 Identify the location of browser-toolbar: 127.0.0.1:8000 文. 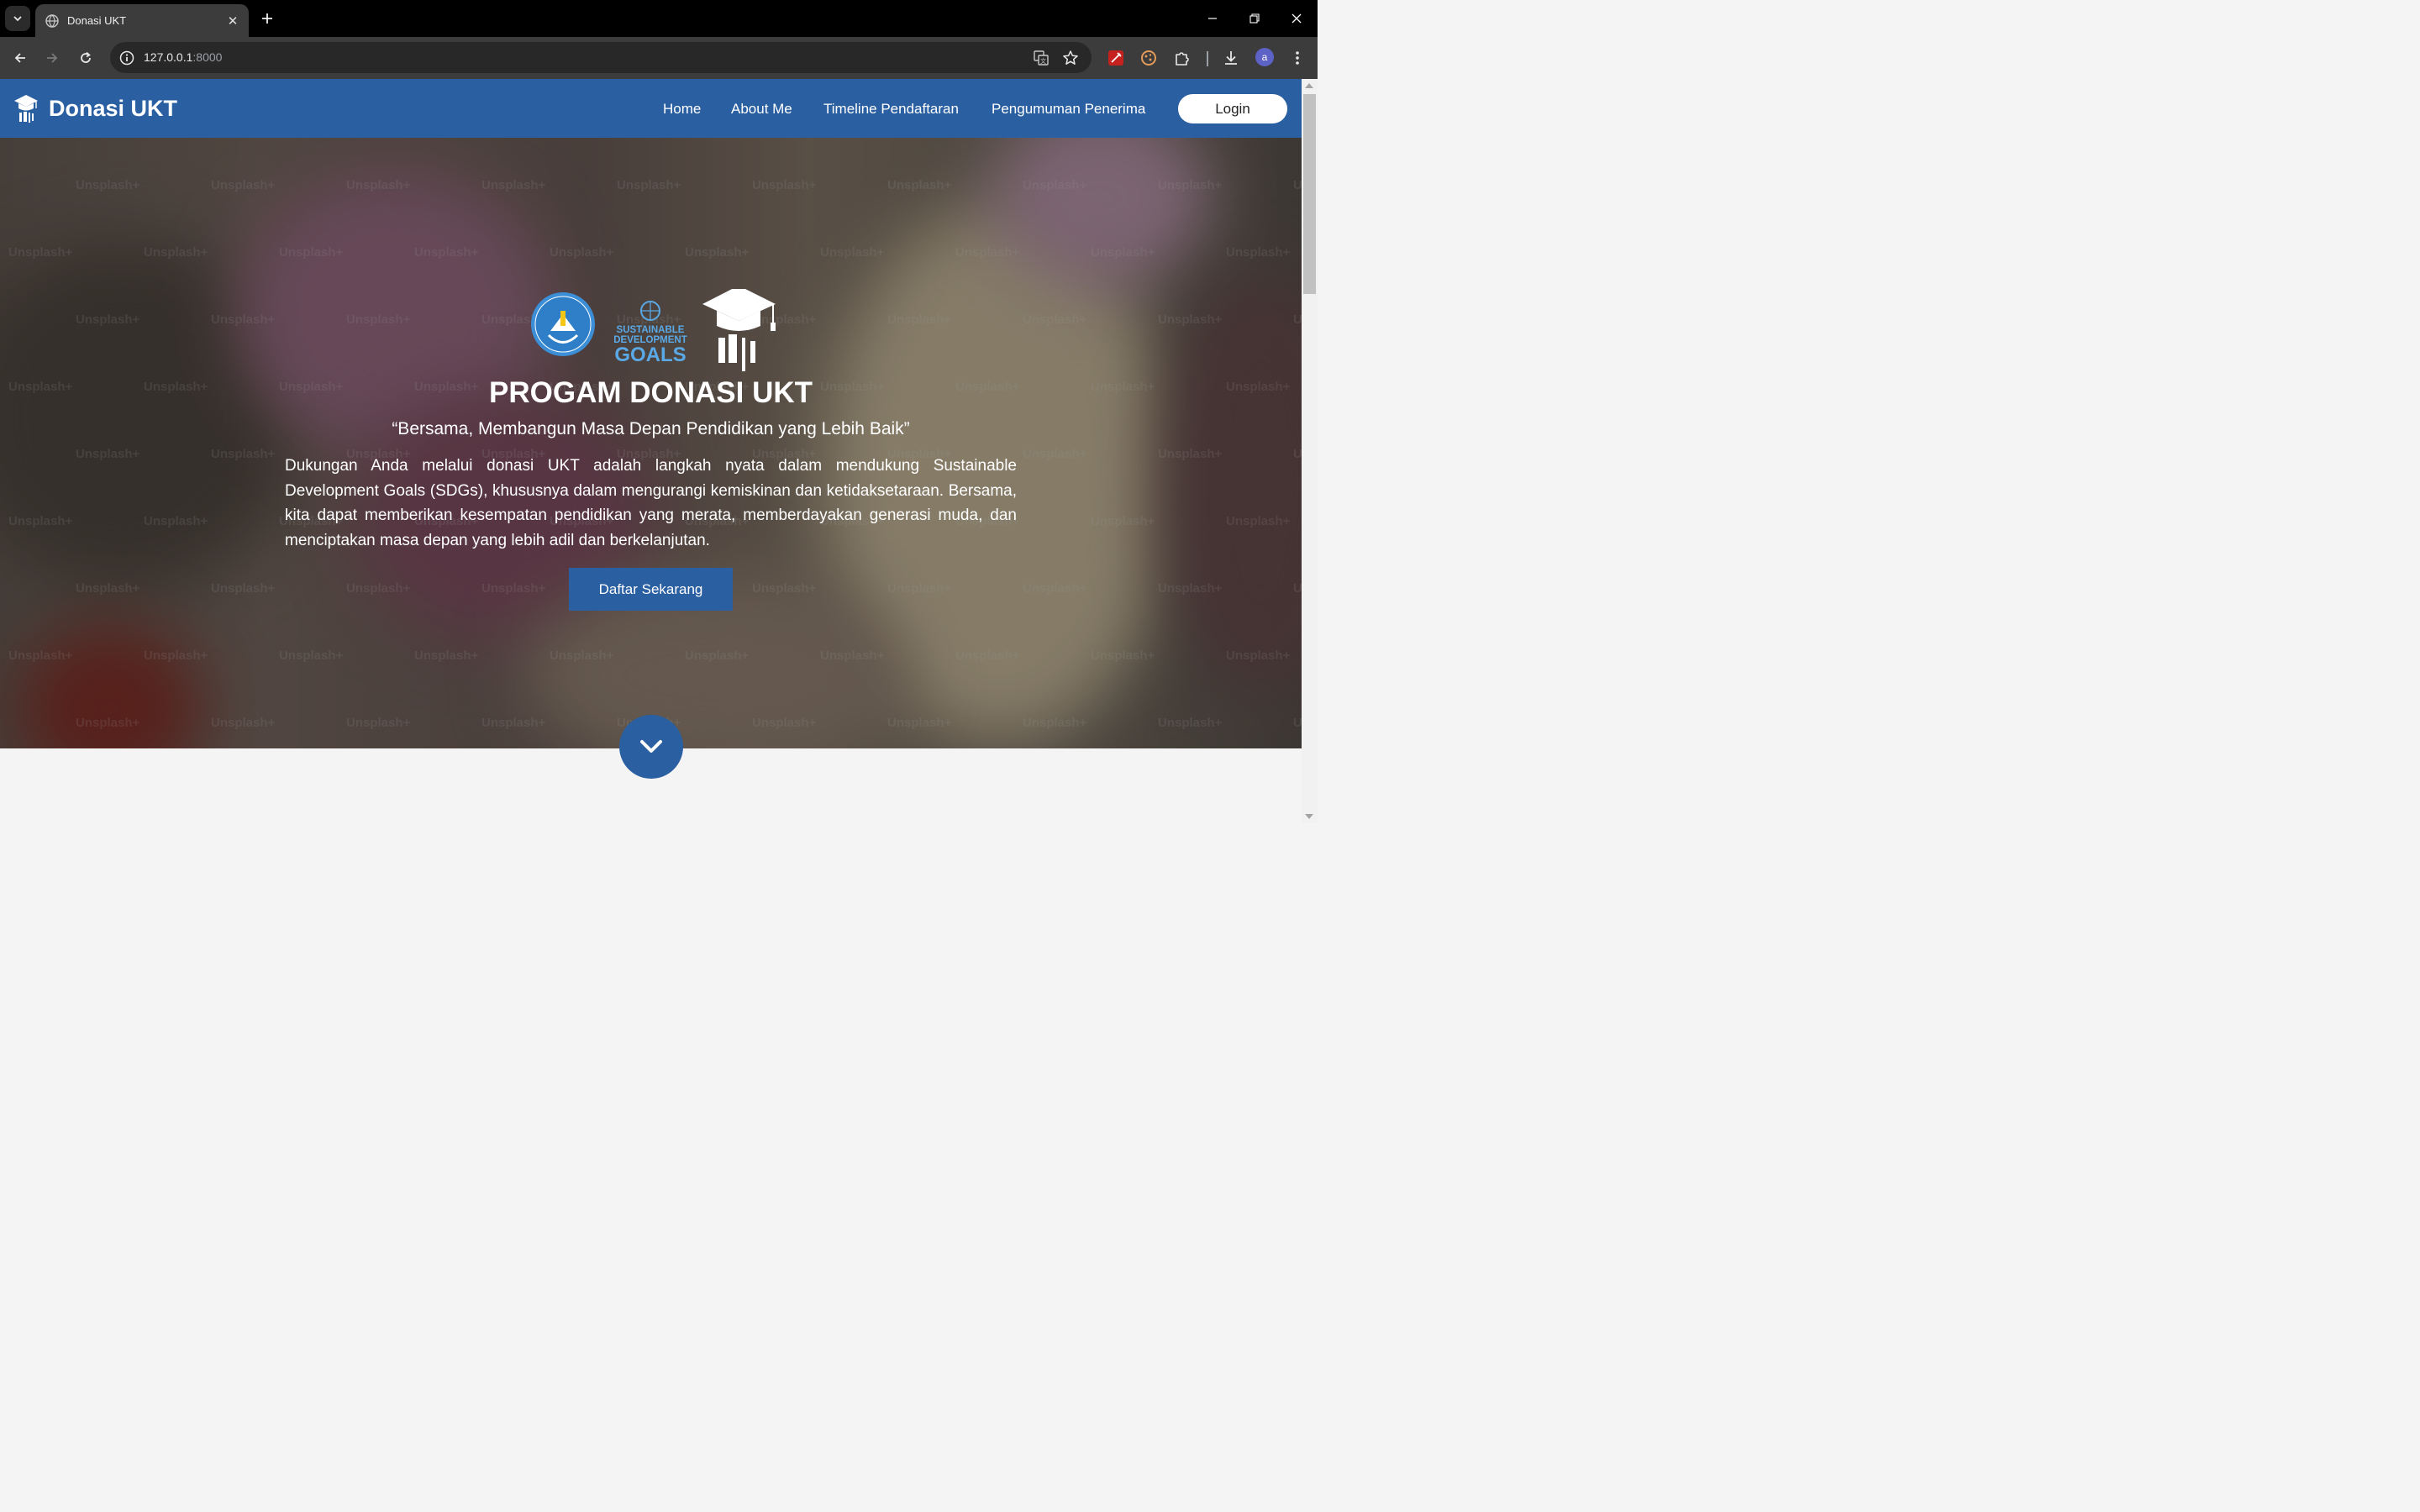
(659, 58).